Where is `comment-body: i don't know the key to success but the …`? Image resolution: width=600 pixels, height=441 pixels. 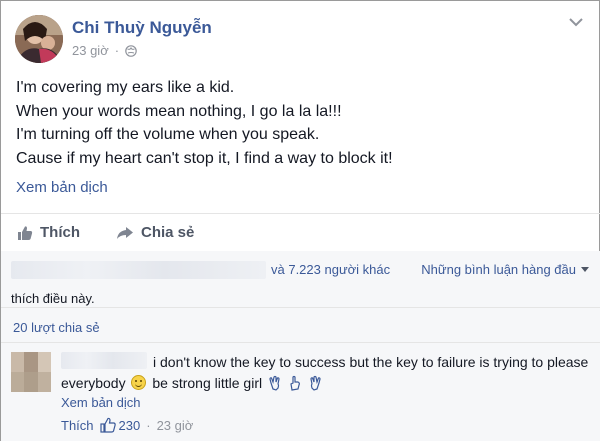 comment-body: i don't know the key to success but the … is located at coordinates (326, 373).